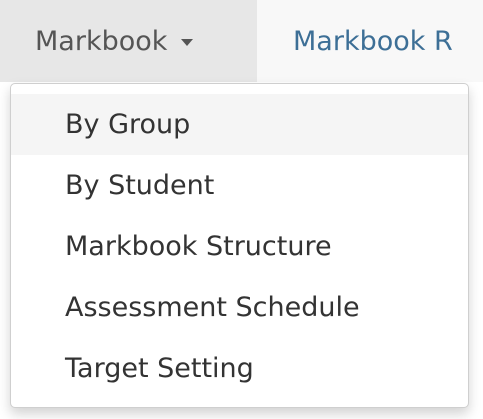  I want to click on menu-item-target-setting: Target Setting, so click(239, 368).